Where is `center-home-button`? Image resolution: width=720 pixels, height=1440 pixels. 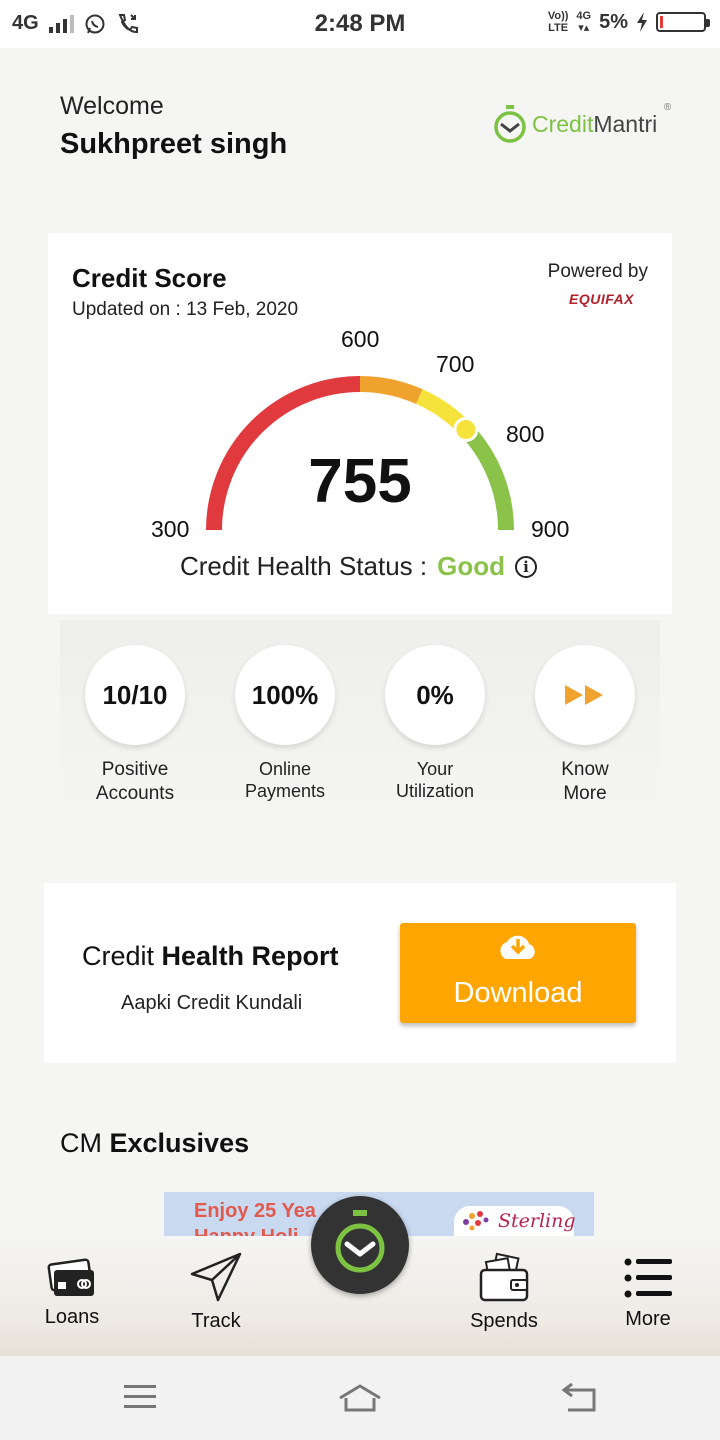
center-home-button is located at coordinates (360, 1245).